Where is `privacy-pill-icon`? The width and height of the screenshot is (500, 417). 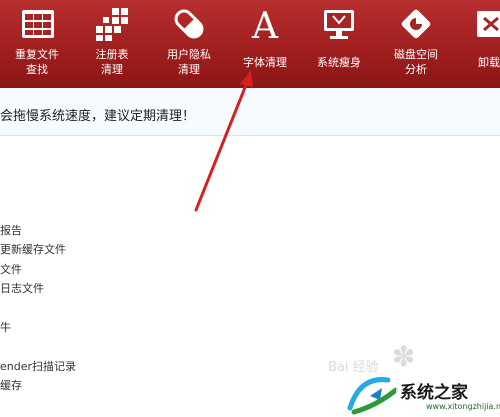
privacy-pill-icon is located at coordinates (189, 24).